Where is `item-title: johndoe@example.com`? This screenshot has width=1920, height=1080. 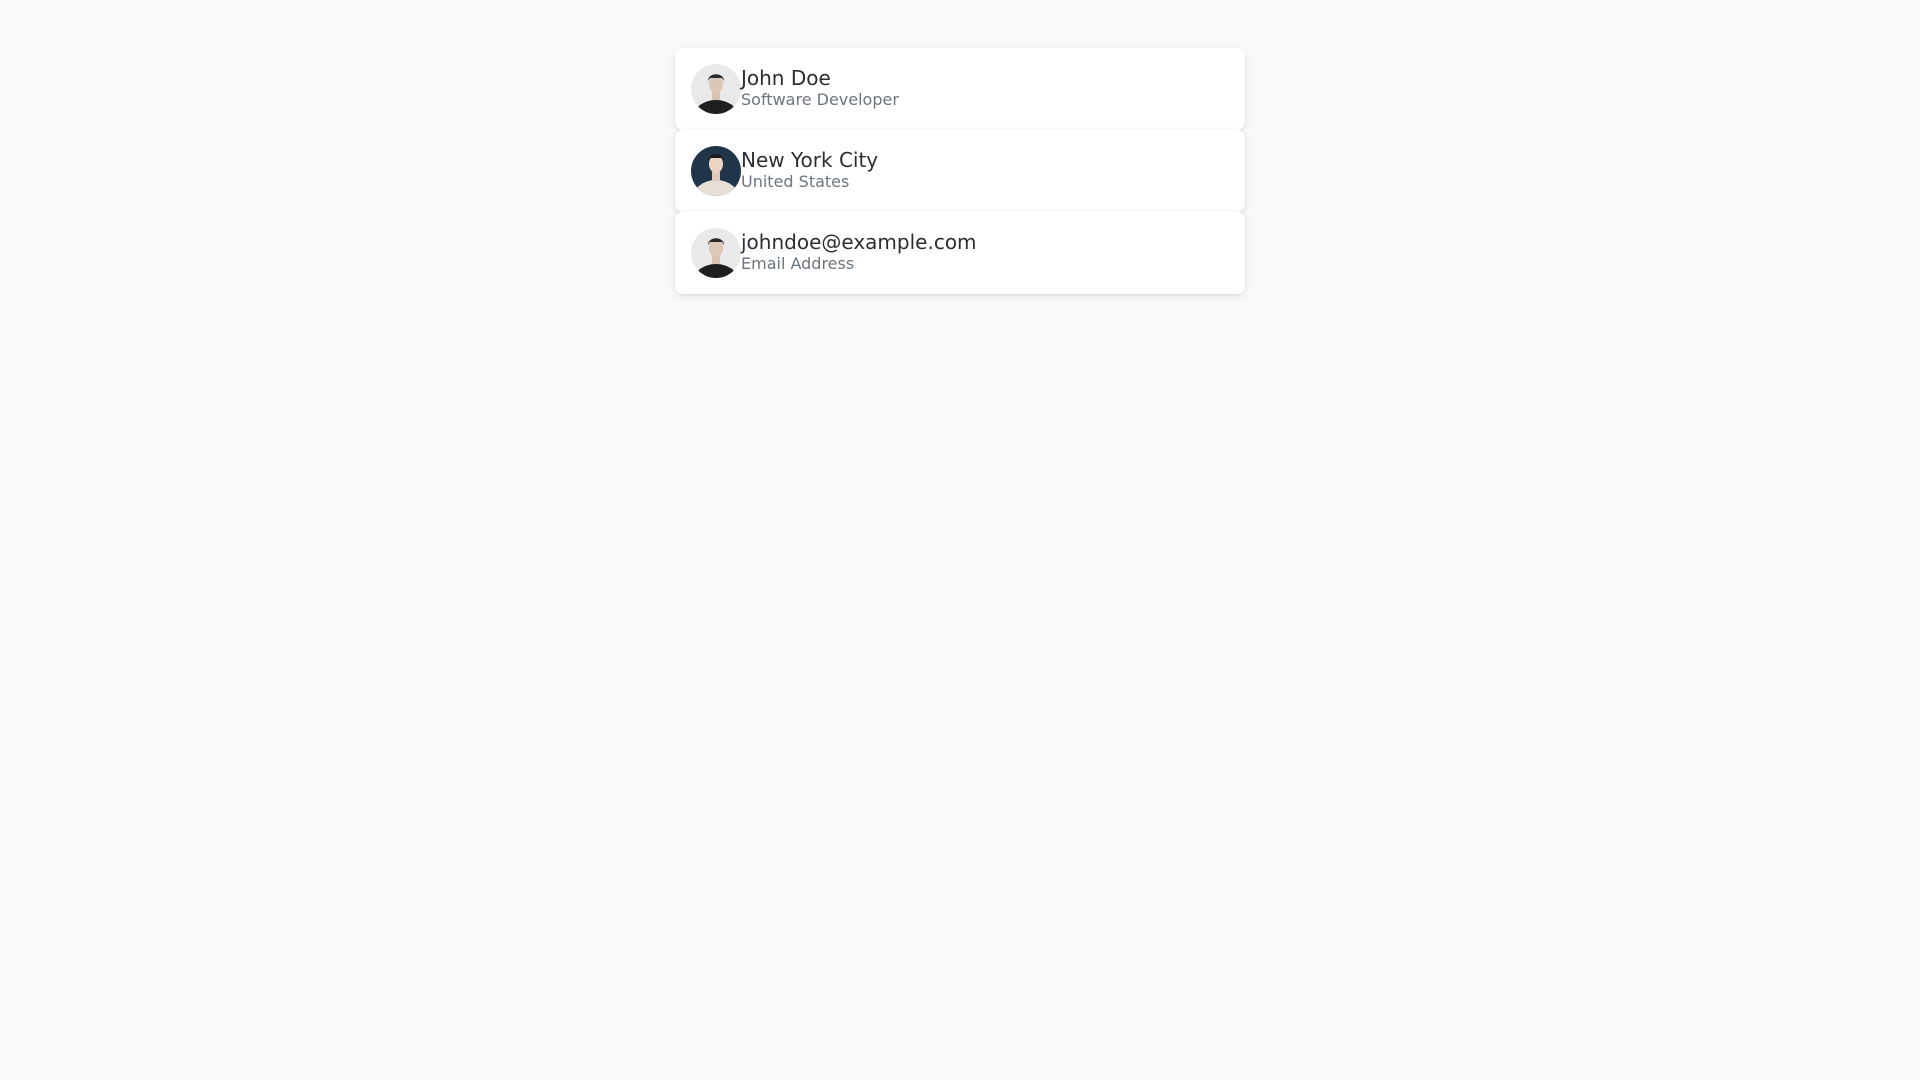 item-title: johndoe@example.com is located at coordinates (859, 242).